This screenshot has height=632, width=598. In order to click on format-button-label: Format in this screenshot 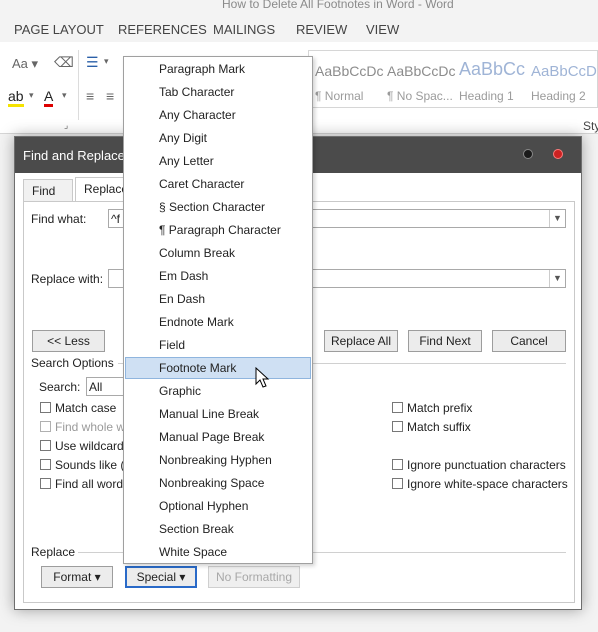, I will do `click(72, 577)`.